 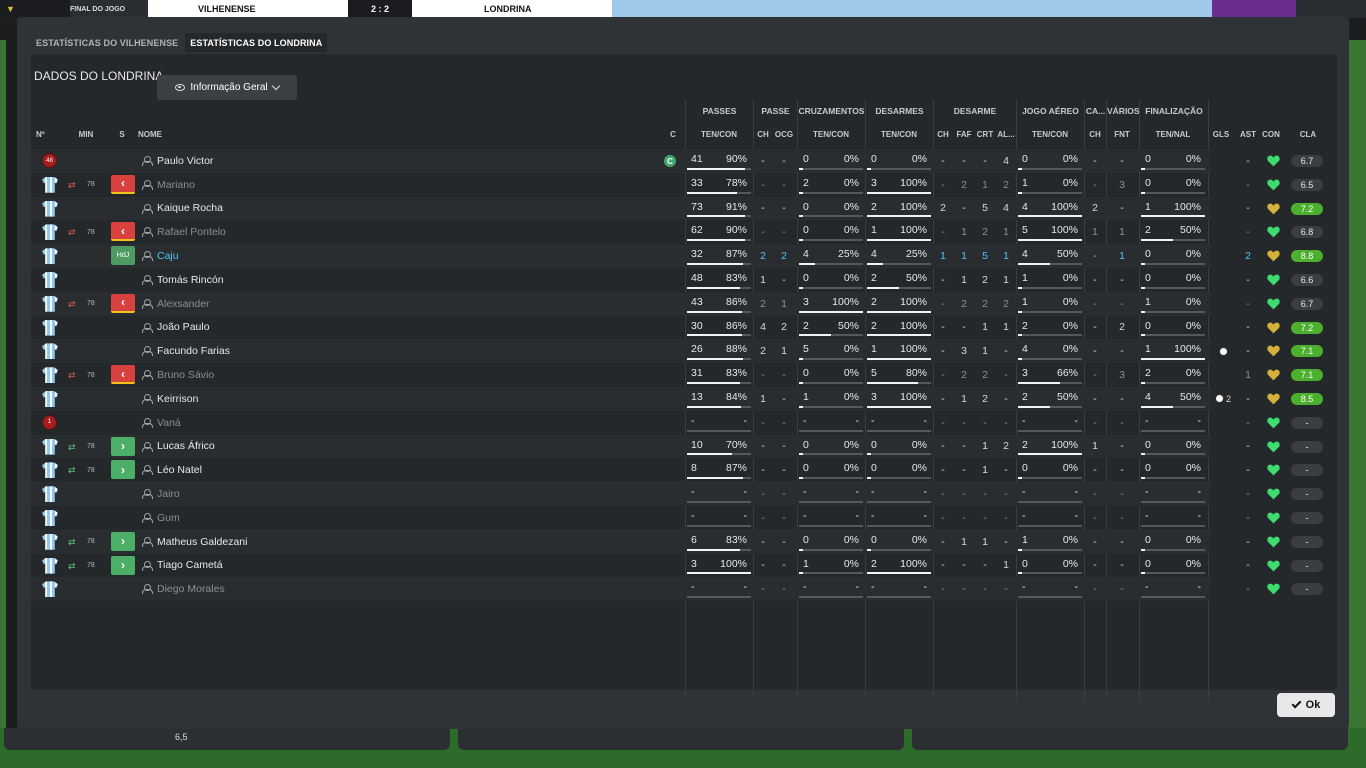 What do you see at coordinates (1095, 137) in the screenshot?
I see `column-header-ch3: CH` at bounding box center [1095, 137].